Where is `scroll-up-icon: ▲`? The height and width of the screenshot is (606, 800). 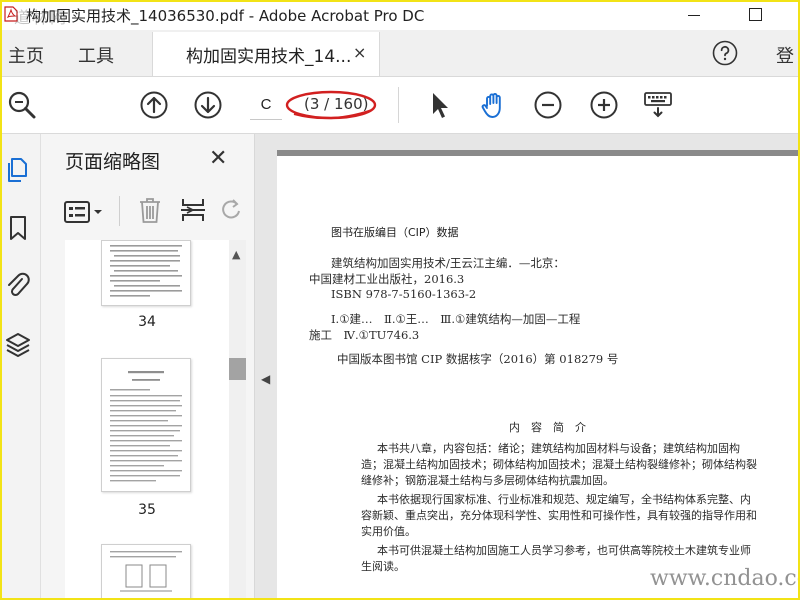
scroll-up-icon: ▲ is located at coordinates (236, 254).